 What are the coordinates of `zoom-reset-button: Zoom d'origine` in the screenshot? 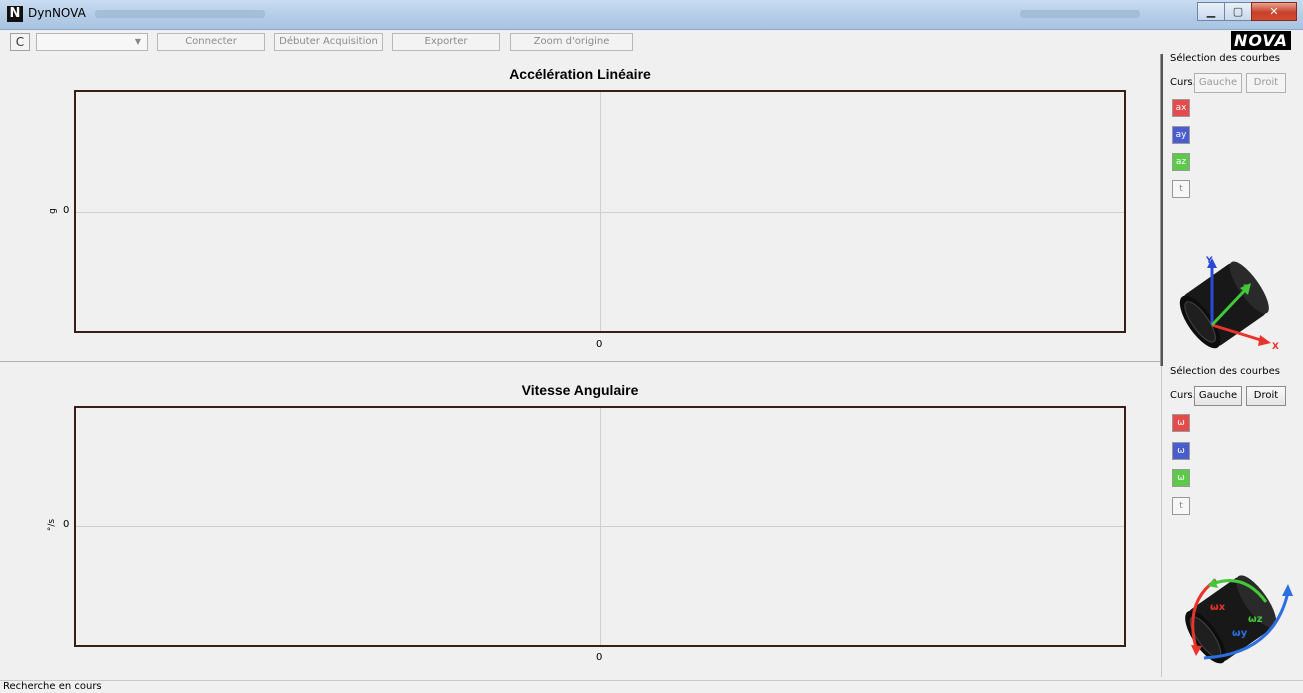 It's located at (571, 42).